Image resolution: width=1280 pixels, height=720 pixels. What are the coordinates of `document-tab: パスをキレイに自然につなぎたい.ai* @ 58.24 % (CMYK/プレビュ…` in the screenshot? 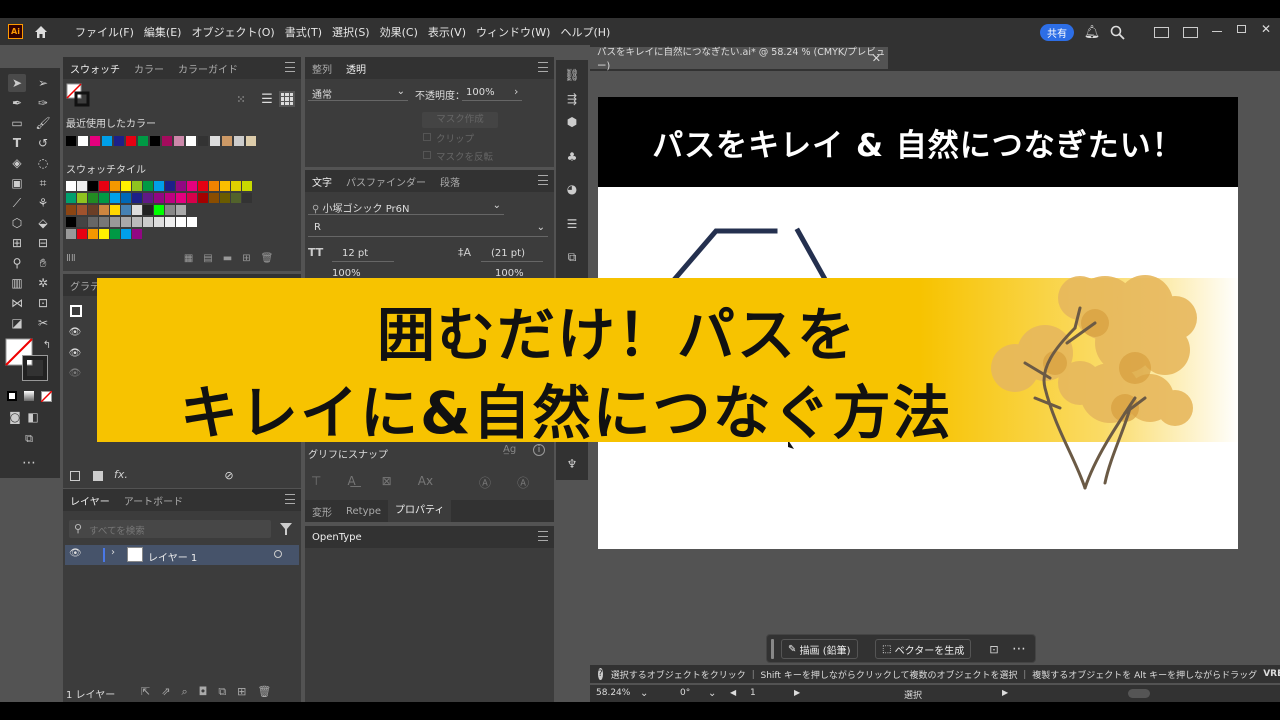 It's located at (739, 59).